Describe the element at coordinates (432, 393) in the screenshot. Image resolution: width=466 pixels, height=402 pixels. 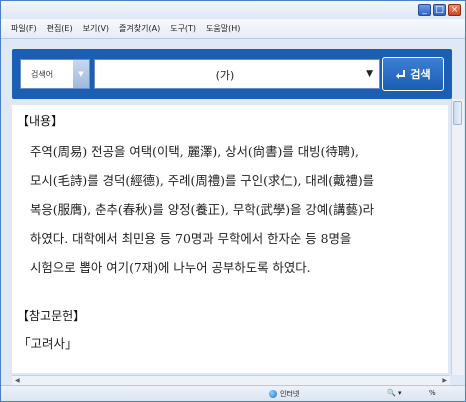
I see `zoom-level: %` at that location.